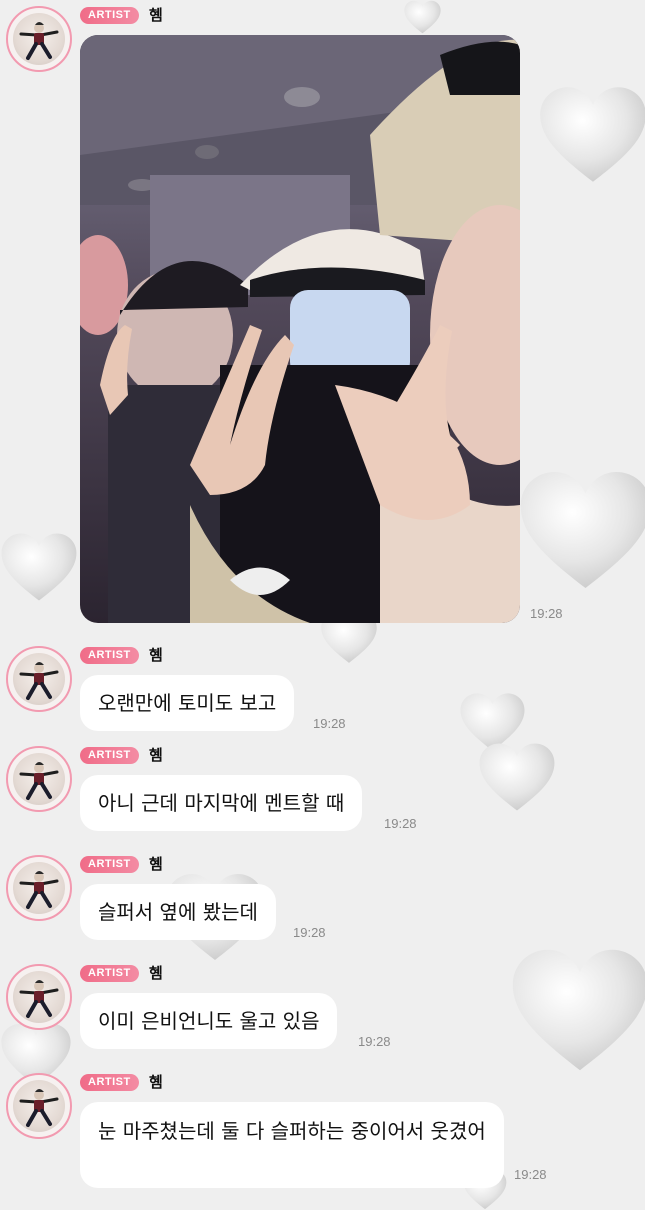 The width and height of the screenshot is (645, 1210). Describe the element at coordinates (221, 803) in the screenshot. I see `message-bubble: 아니 근데 마지막에 멘트할 때` at that location.